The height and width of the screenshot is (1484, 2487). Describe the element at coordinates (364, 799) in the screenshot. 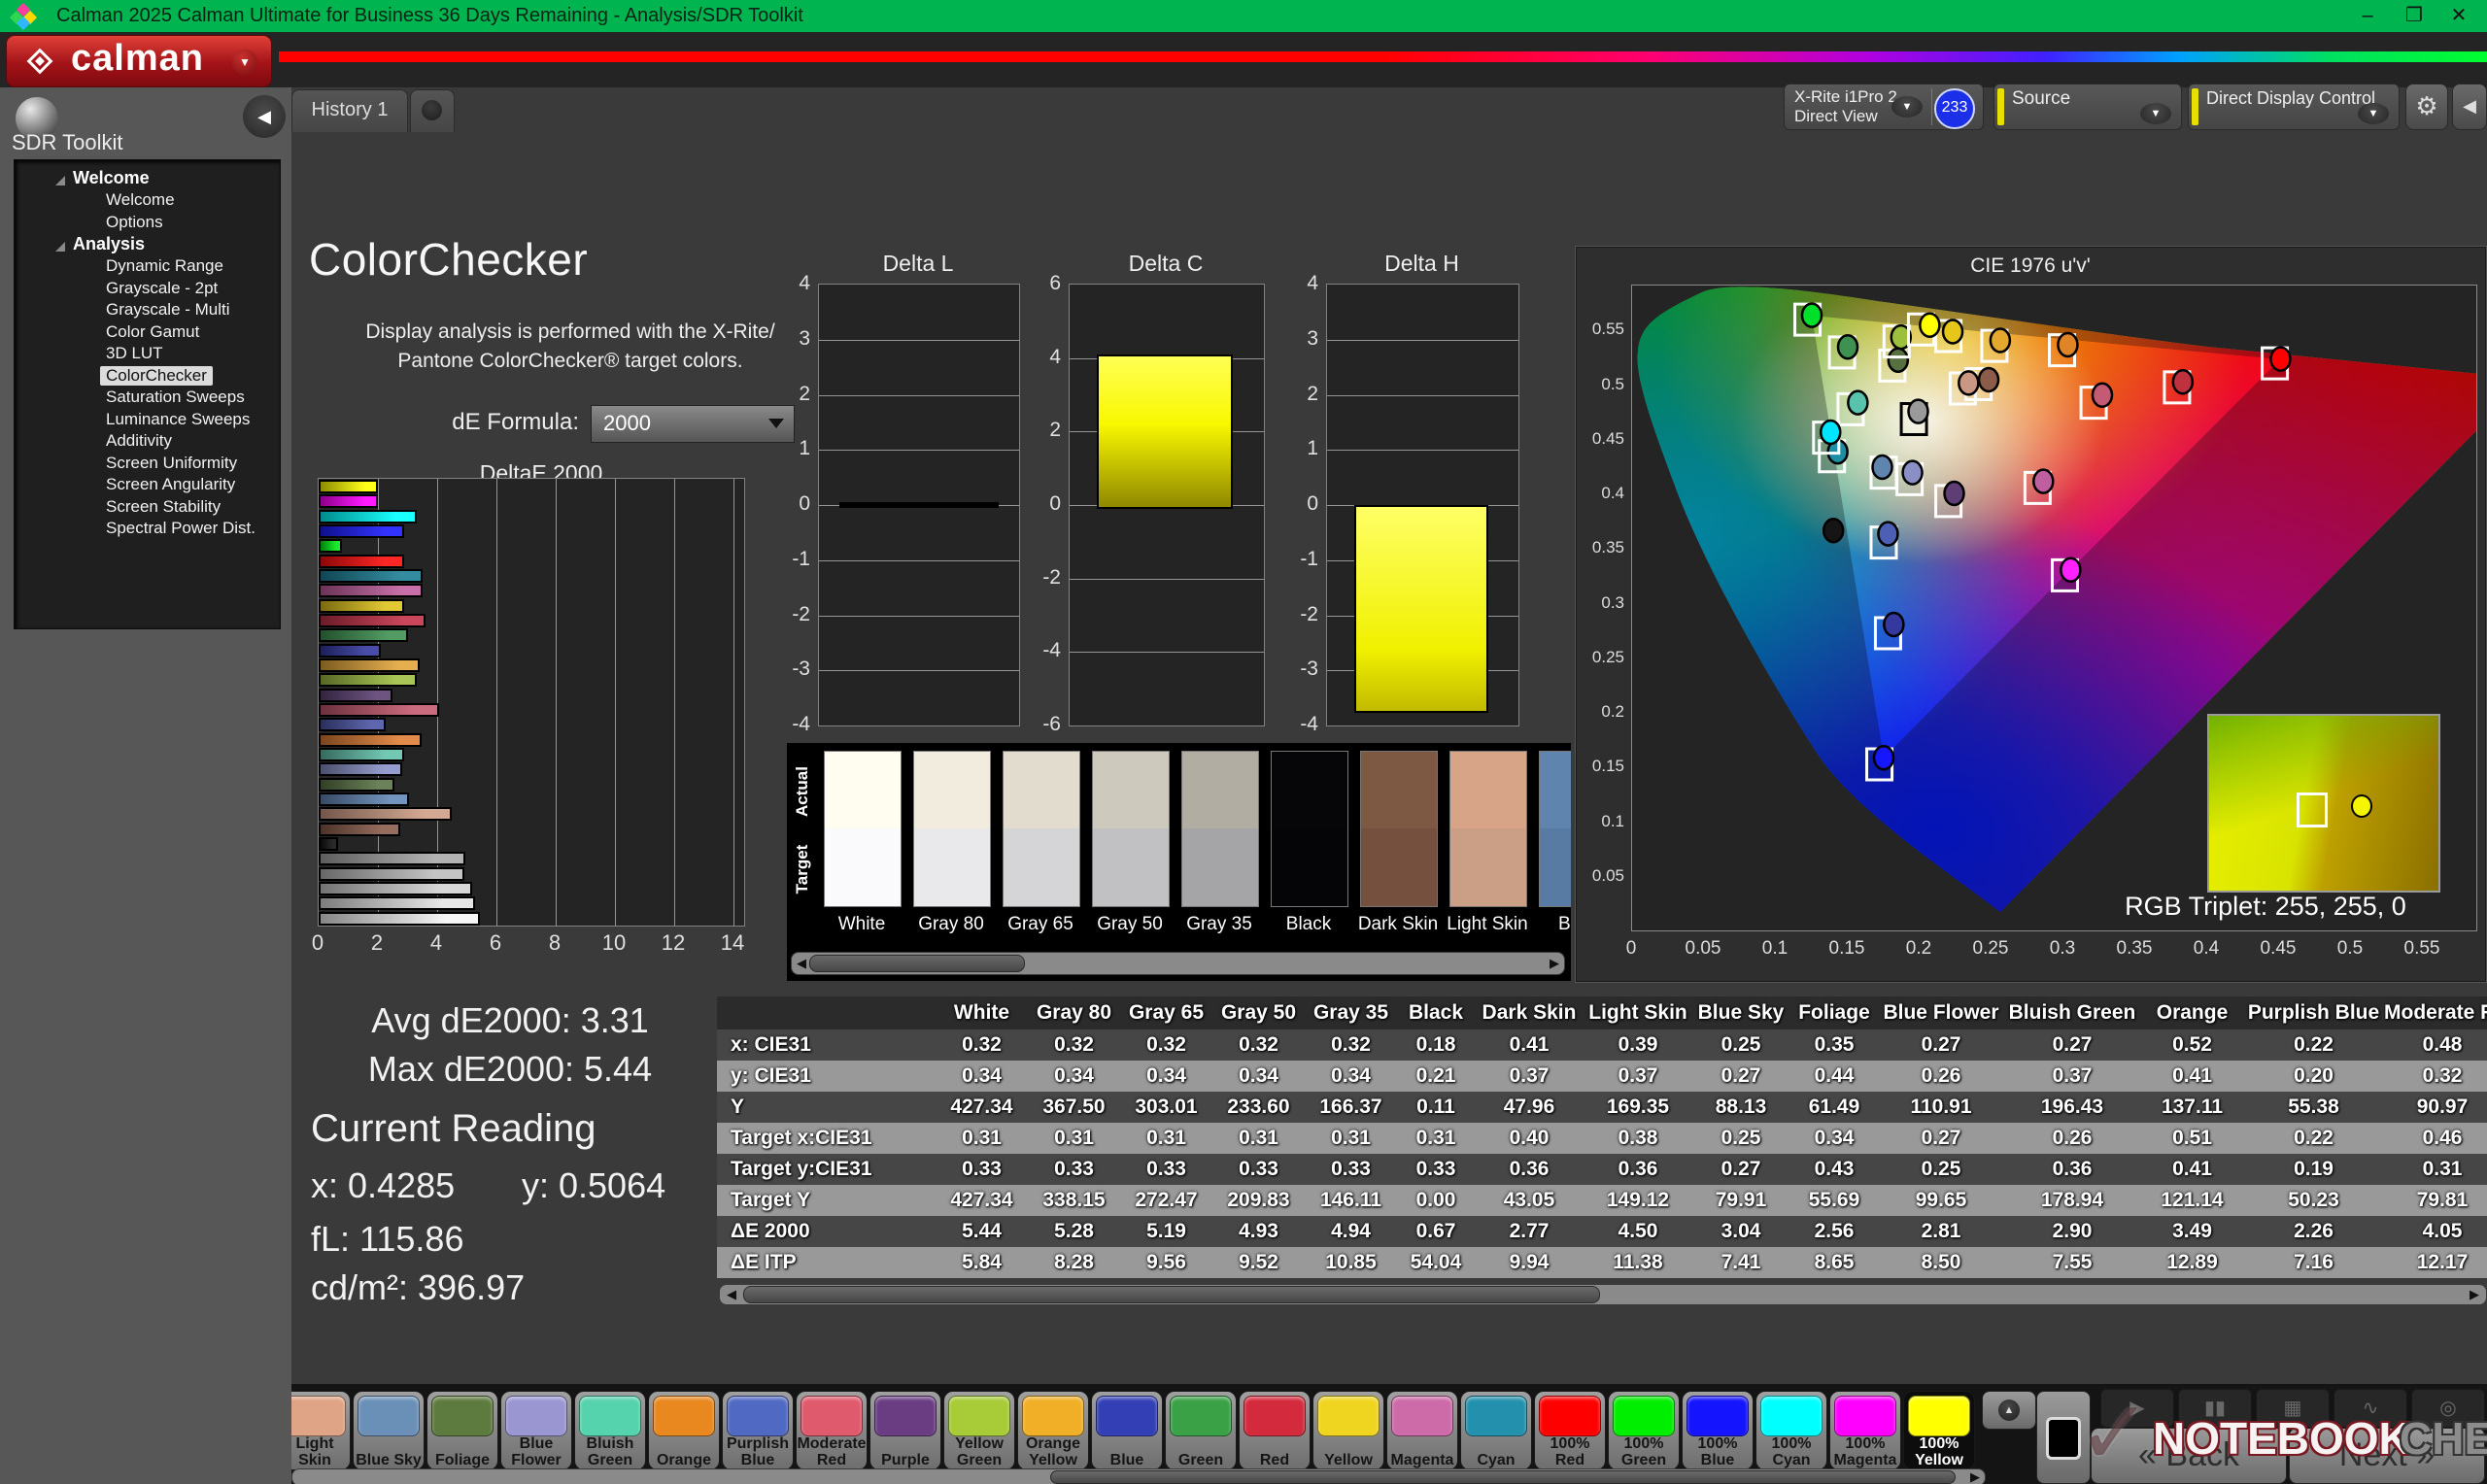

I see `deltae-bar-blue-sky` at that location.